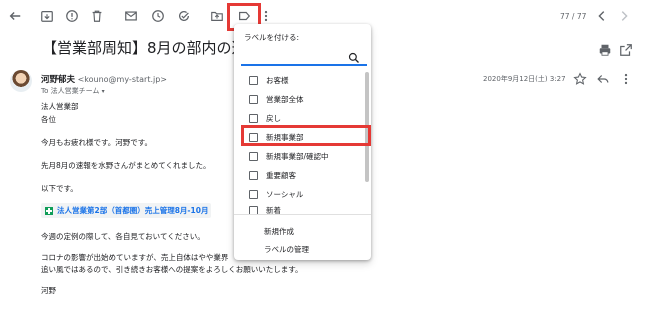 The width and height of the screenshot is (660, 321). What do you see at coordinates (48, 119) in the screenshot?
I see `body-line: 各位` at bounding box center [48, 119].